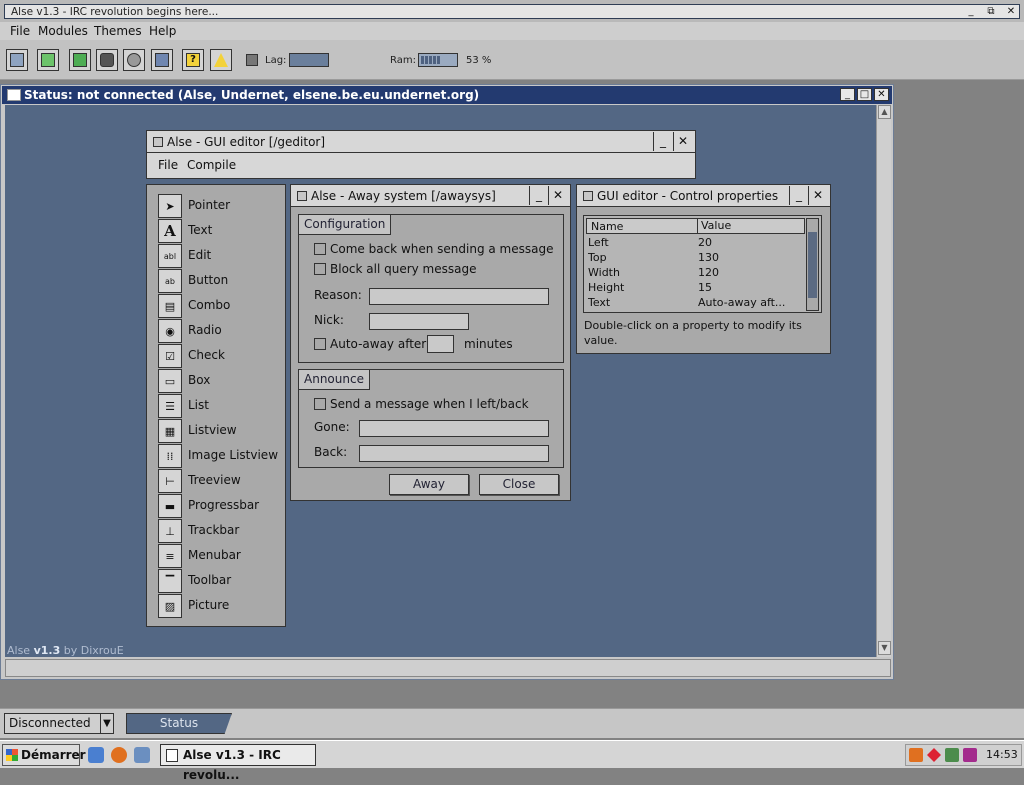 This screenshot has width=1024, height=785. What do you see at coordinates (170, 331) in the screenshot?
I see `radio-icon: ◉` at bounding box center [170, 331].